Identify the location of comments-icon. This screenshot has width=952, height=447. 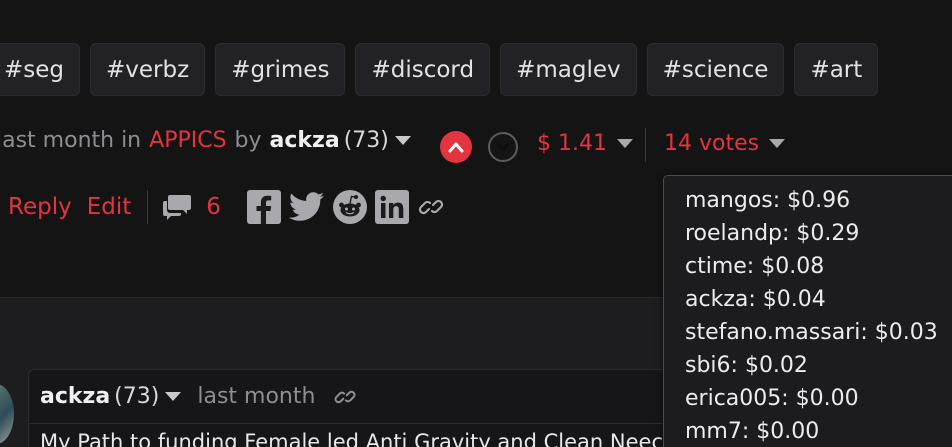
(177, 207).